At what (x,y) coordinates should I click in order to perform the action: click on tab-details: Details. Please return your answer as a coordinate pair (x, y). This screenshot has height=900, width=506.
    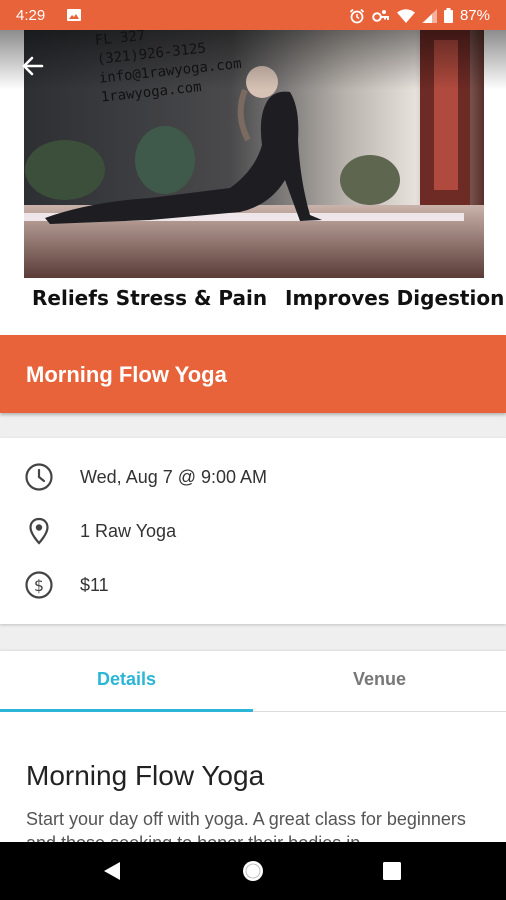
    Looking at the image, I should click on (126, 680).